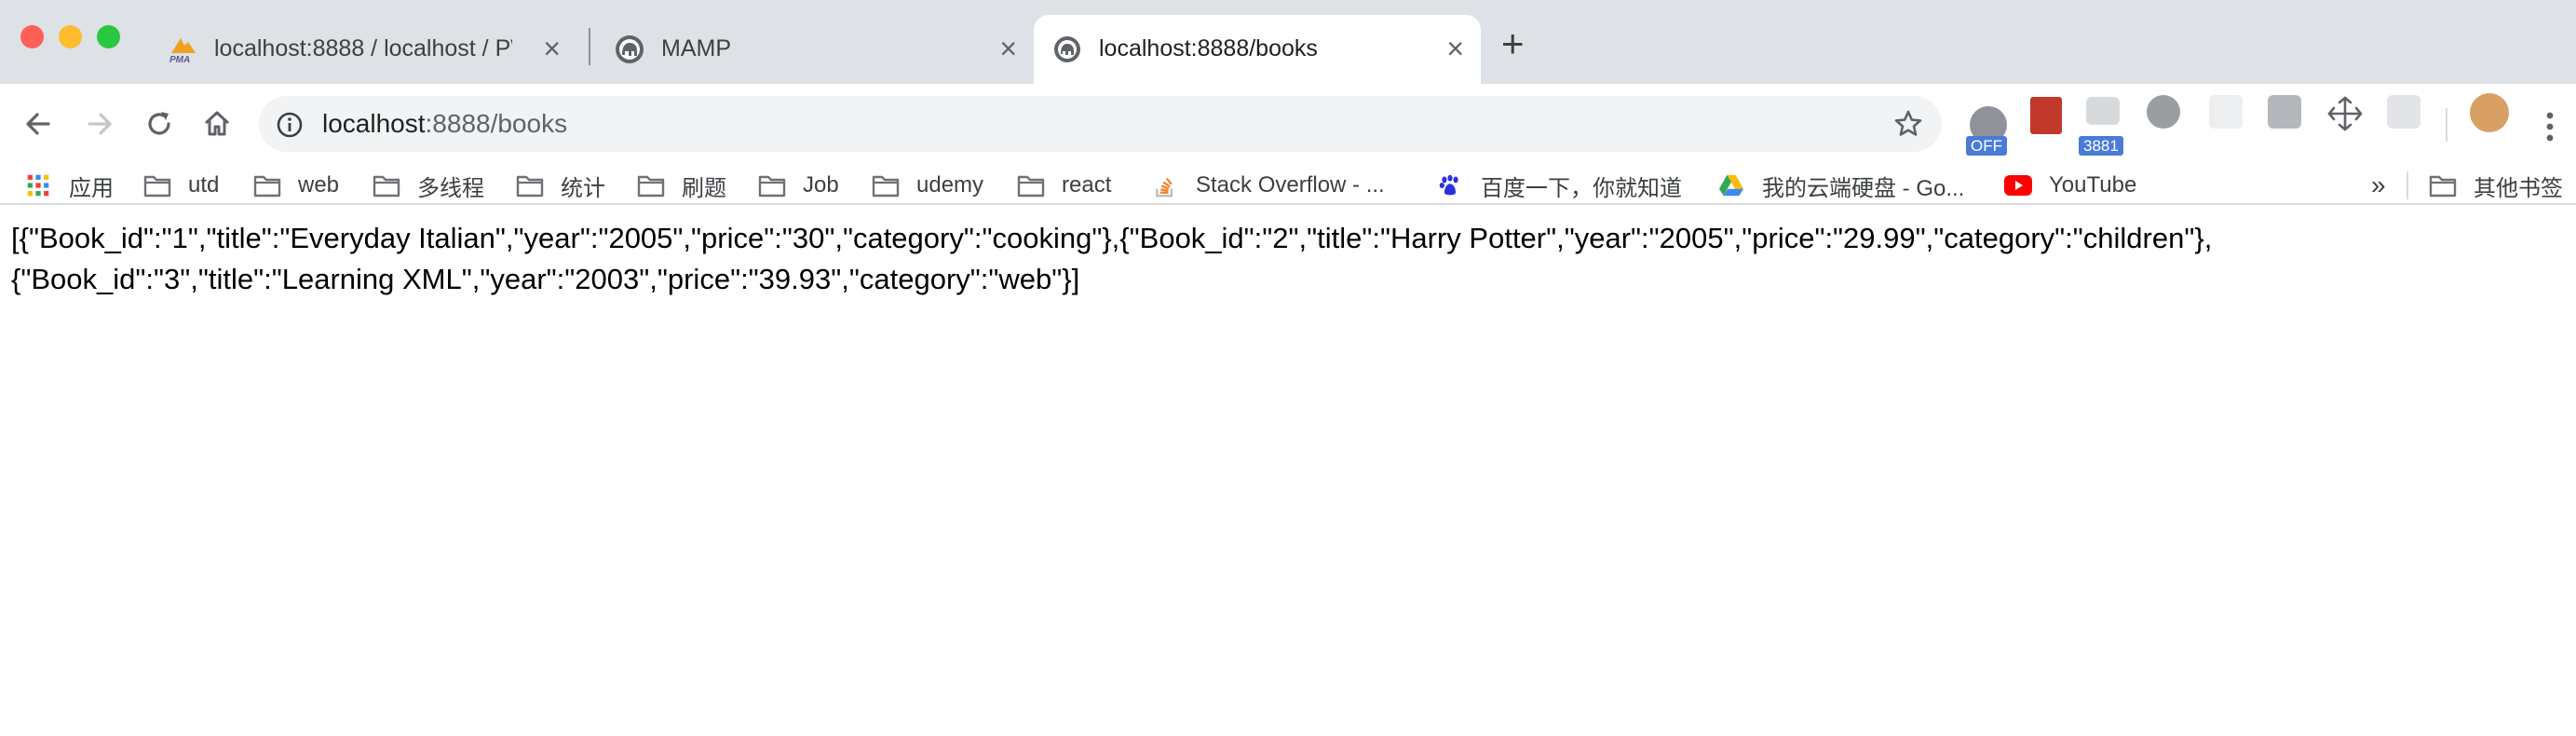  Describe the element at coordinates (450, 188) in the screenshot. I see `bookmark-label: 多线程` at that location.